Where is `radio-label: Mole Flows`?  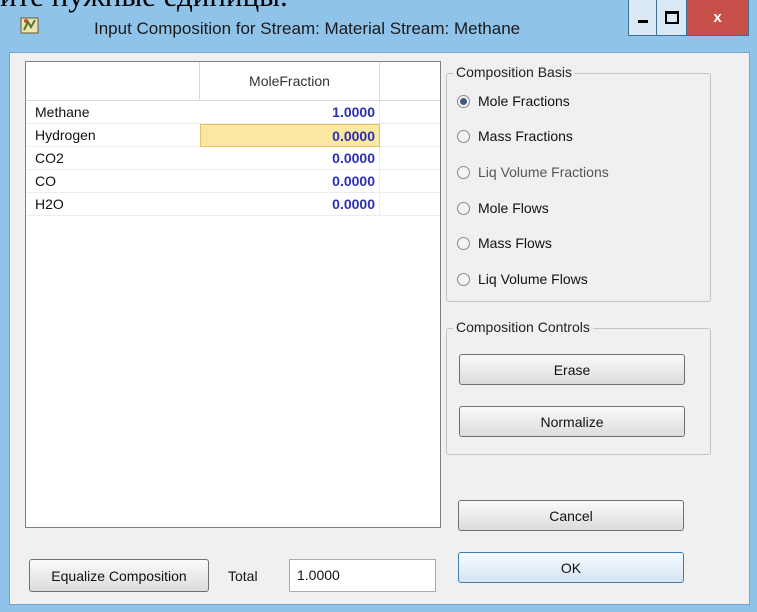 radio-label: Mole Flows is located at coordinates (513, 208).